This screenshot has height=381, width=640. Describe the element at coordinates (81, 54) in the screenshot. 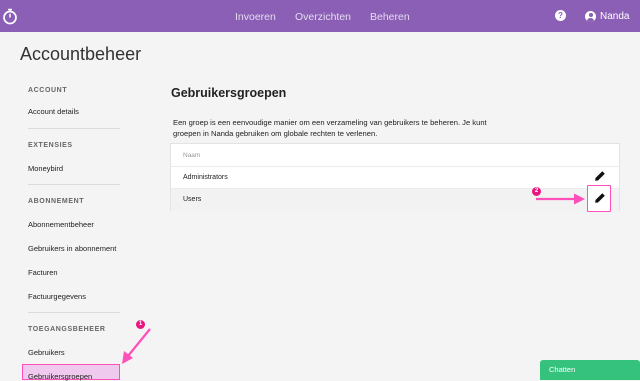

I see `page-title: Accountbeheer` at that location.